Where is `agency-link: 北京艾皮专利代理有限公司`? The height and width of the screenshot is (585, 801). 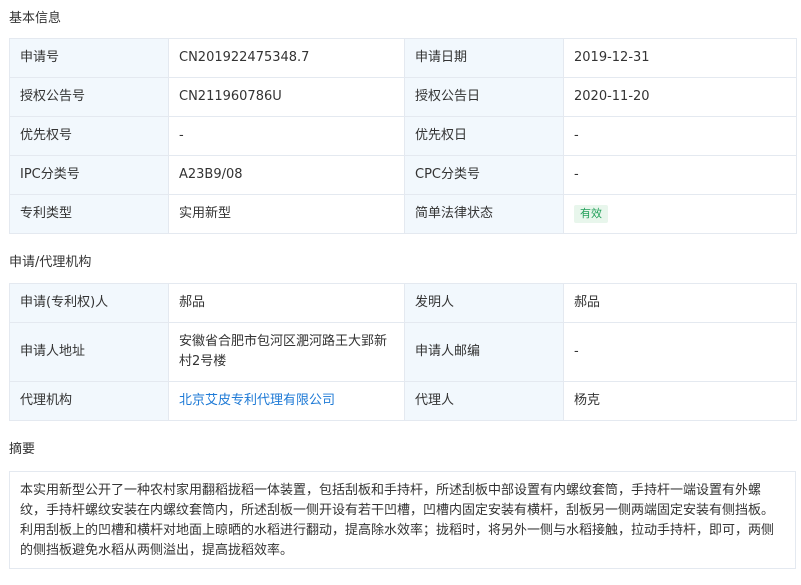
agency-link: 北京艾皮专利代理有限公司 is located at coordinates (257, 400).